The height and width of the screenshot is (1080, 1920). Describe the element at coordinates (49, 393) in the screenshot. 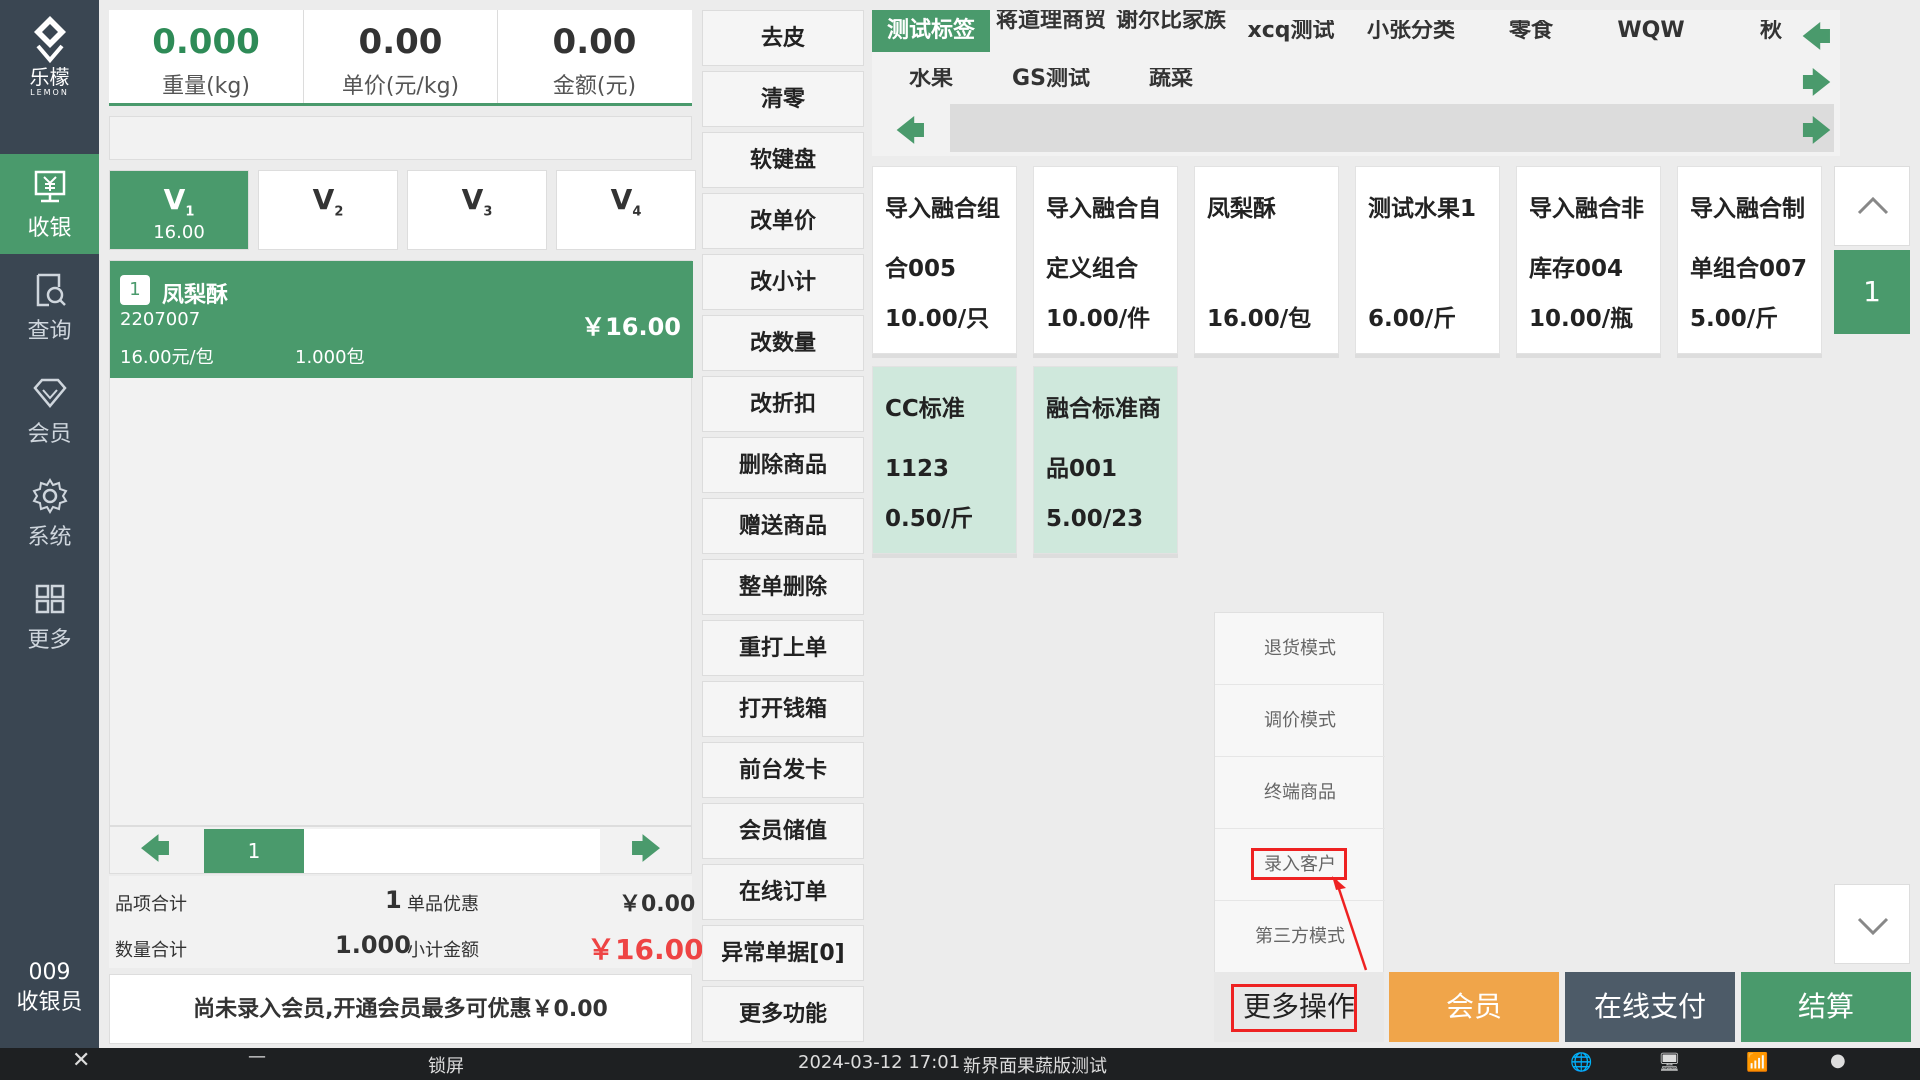

I see `member-diamond-icon` at that location.